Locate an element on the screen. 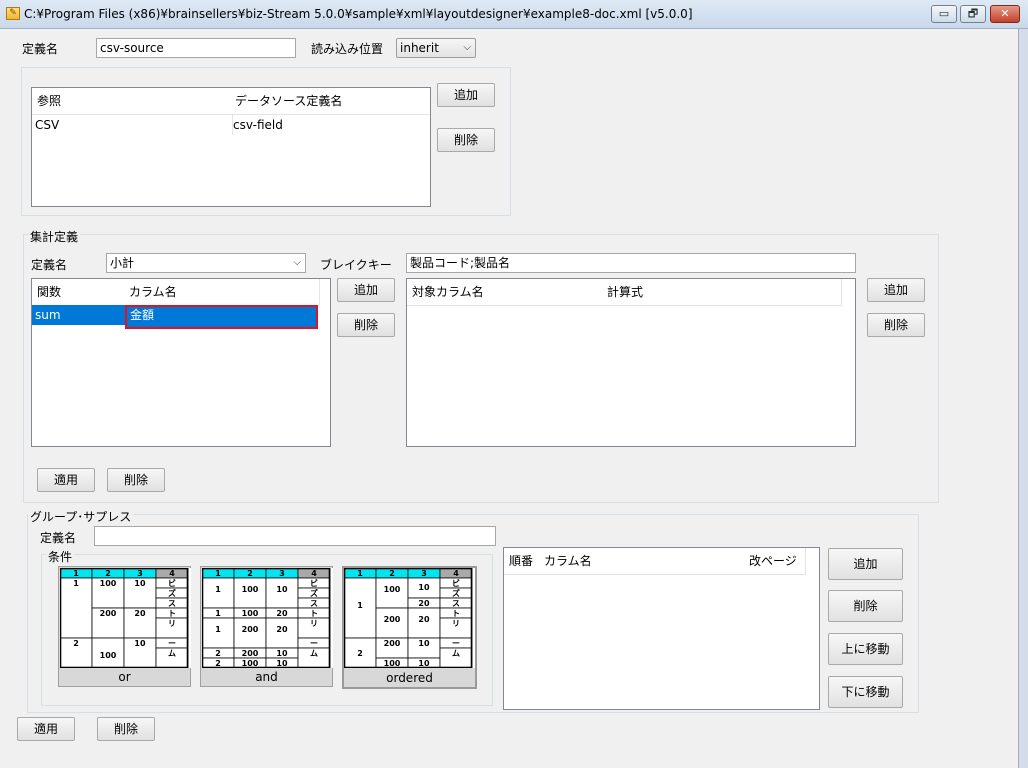 The width and height of the screenshot is (1028, 768). function-add-button: 追加 is located at coordinates (366, 290).